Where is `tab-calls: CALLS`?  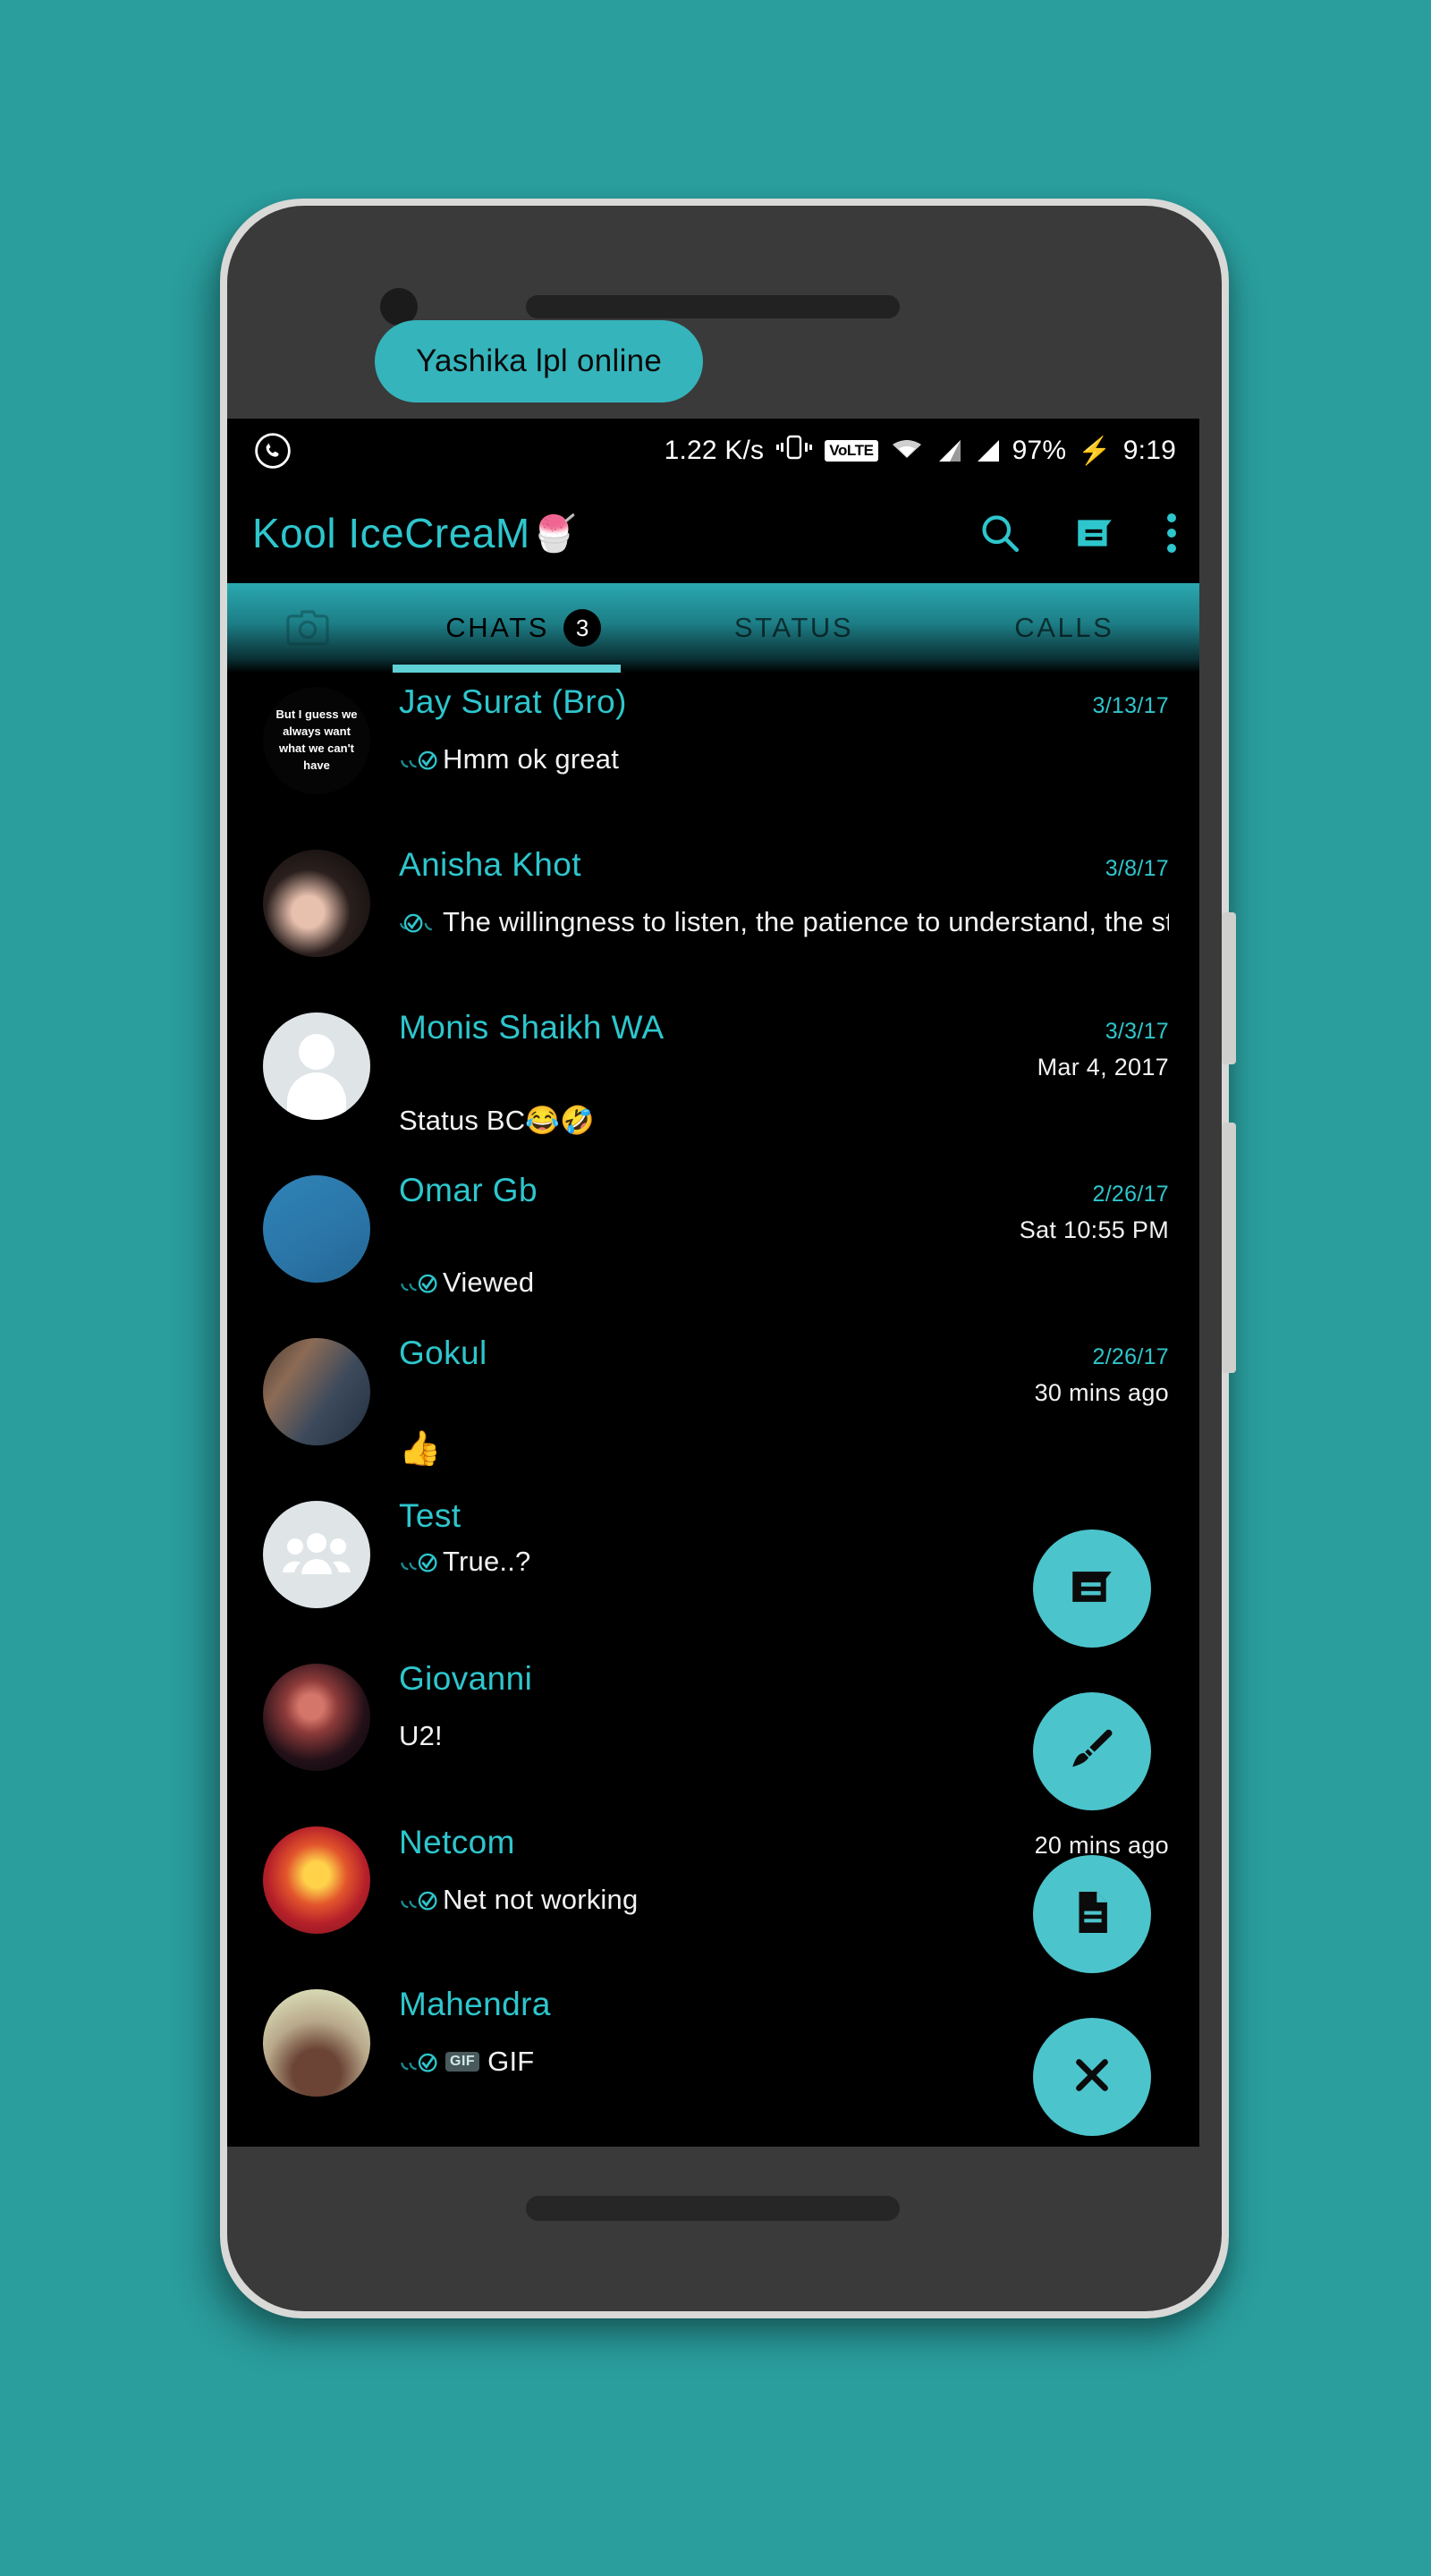
tab-calls: CALLS is located at coordinates (1064, 628).